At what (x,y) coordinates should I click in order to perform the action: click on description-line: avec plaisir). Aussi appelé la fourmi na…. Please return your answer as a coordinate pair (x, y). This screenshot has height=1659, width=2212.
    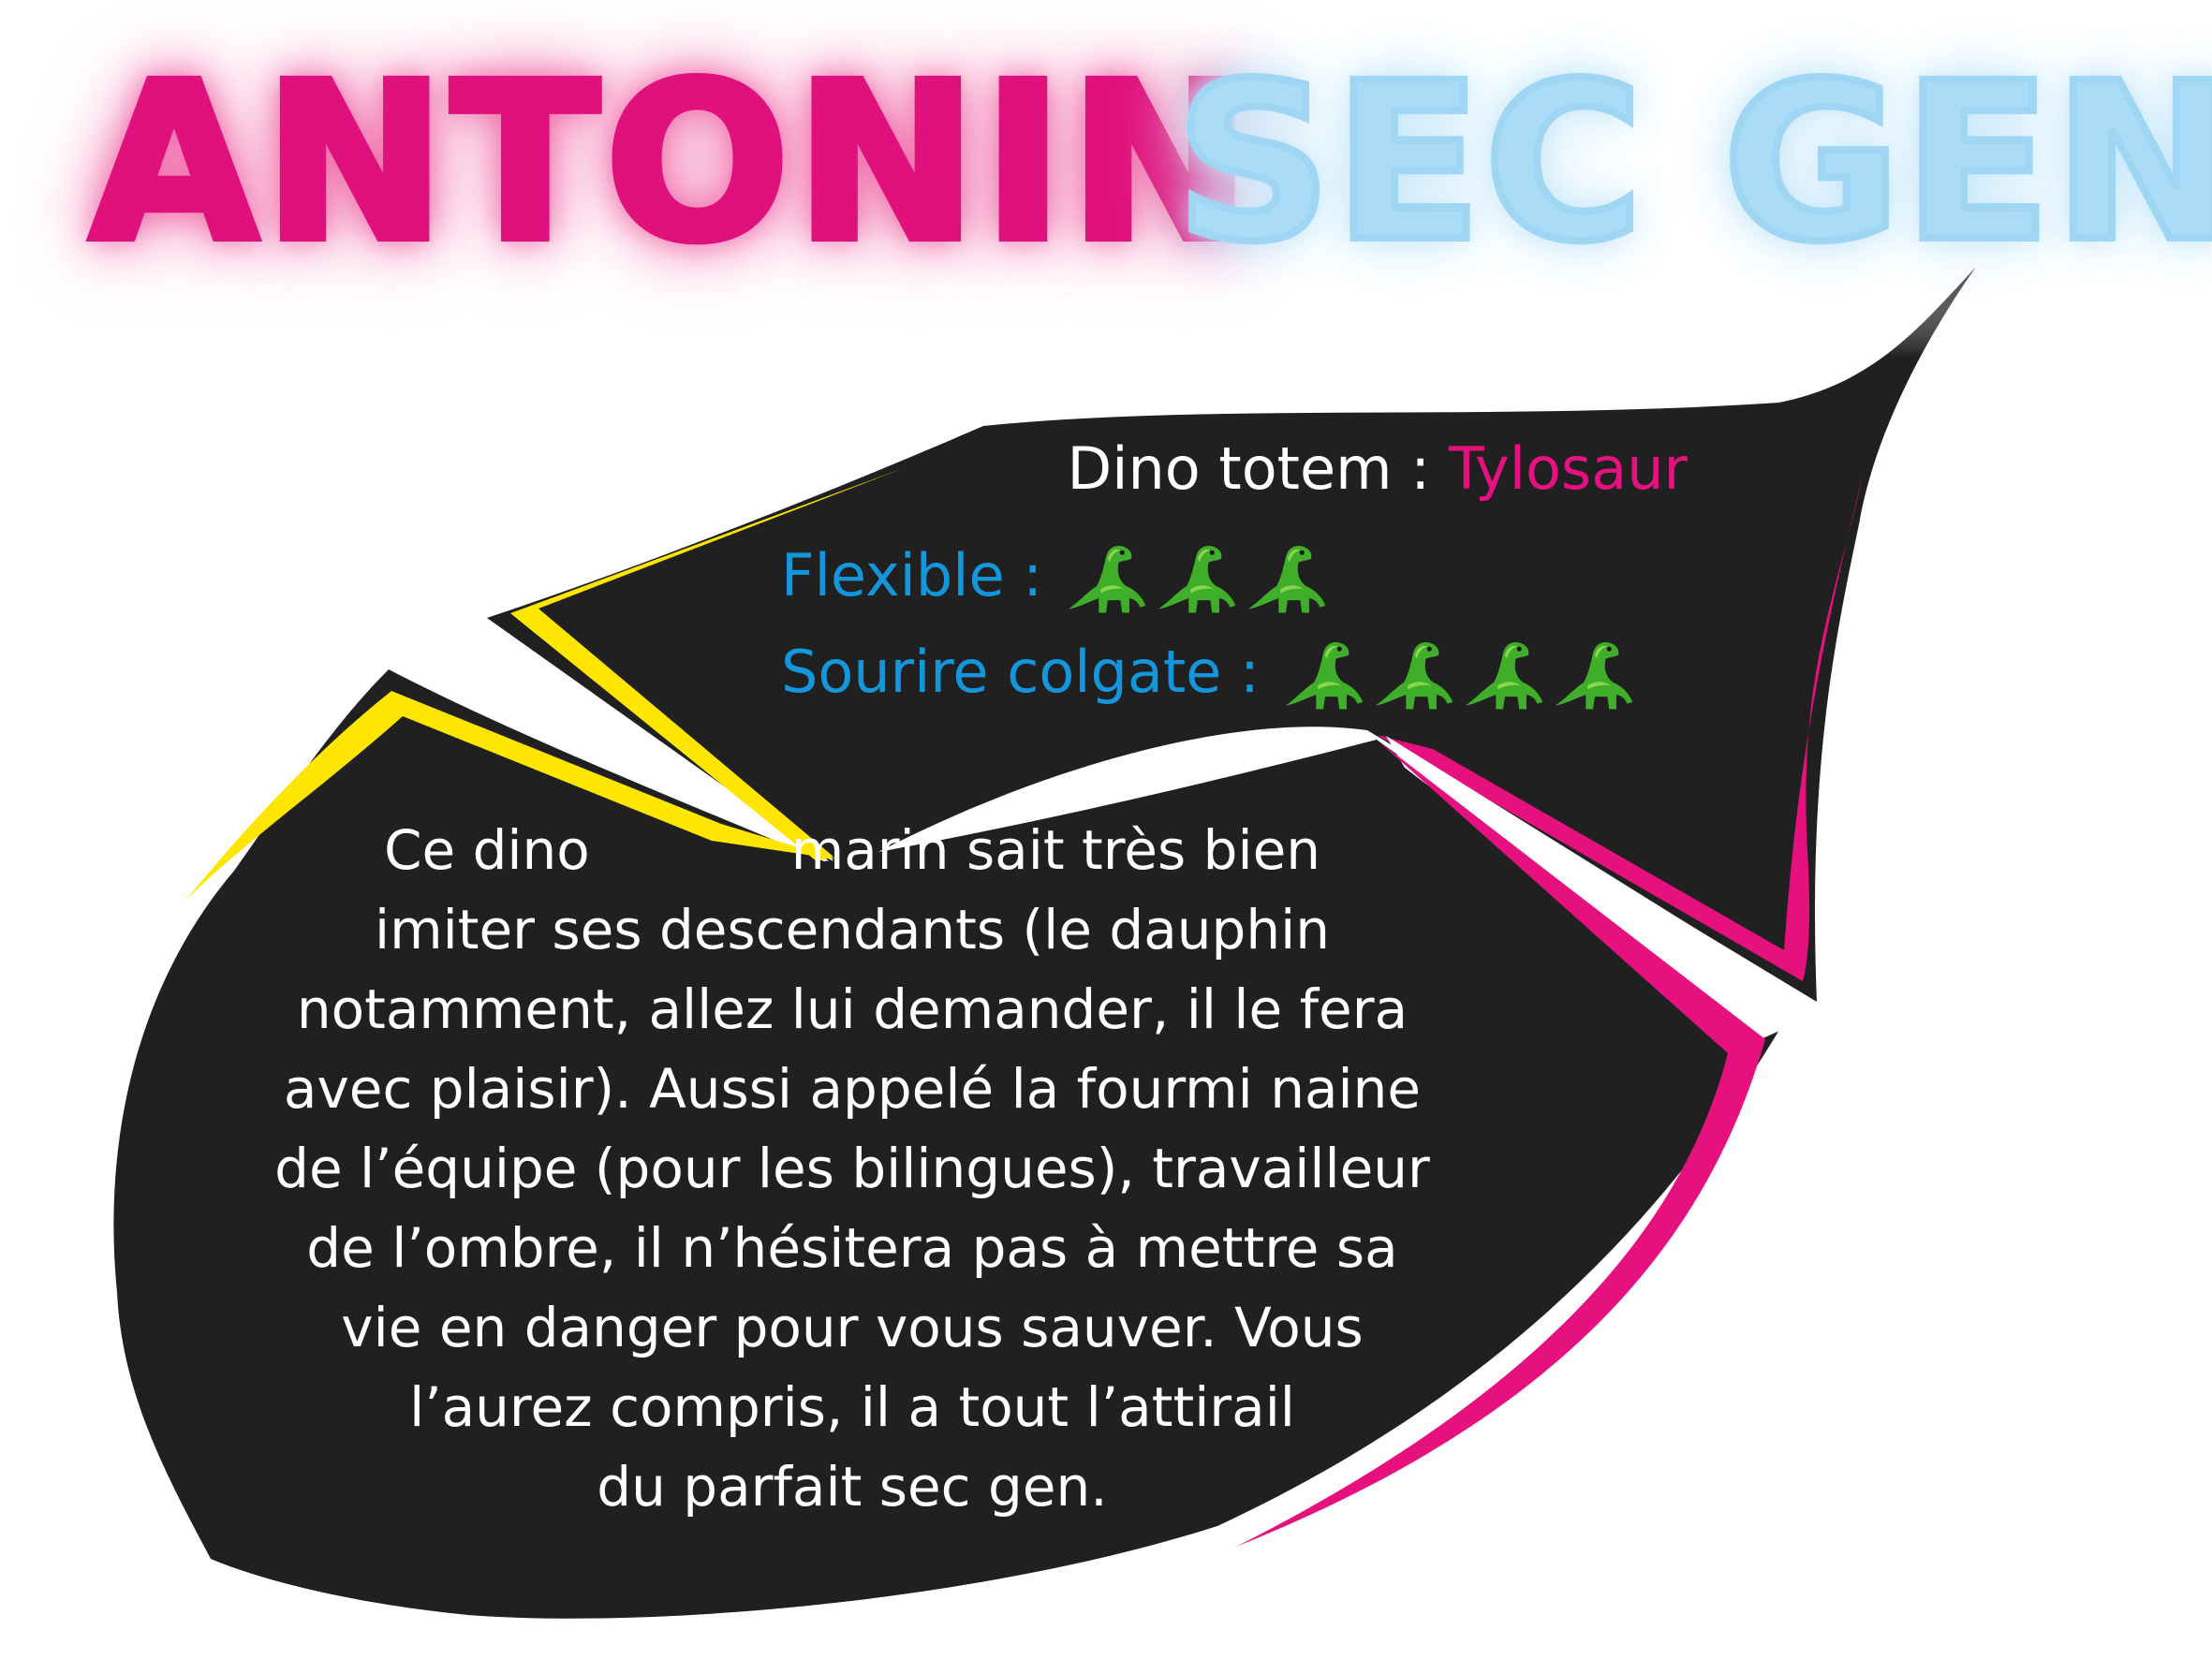
    Looking at the image, I should click on (853, 1089).